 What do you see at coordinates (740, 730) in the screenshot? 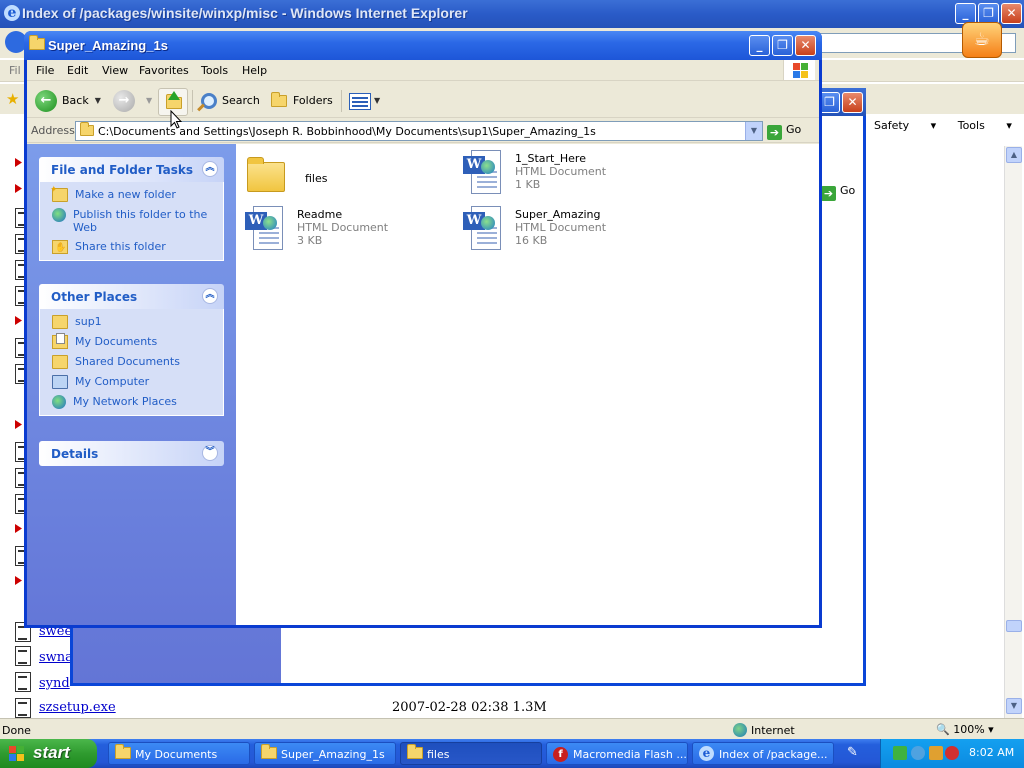
I see `internet-zone-icon` at bounding box center [740, 730].